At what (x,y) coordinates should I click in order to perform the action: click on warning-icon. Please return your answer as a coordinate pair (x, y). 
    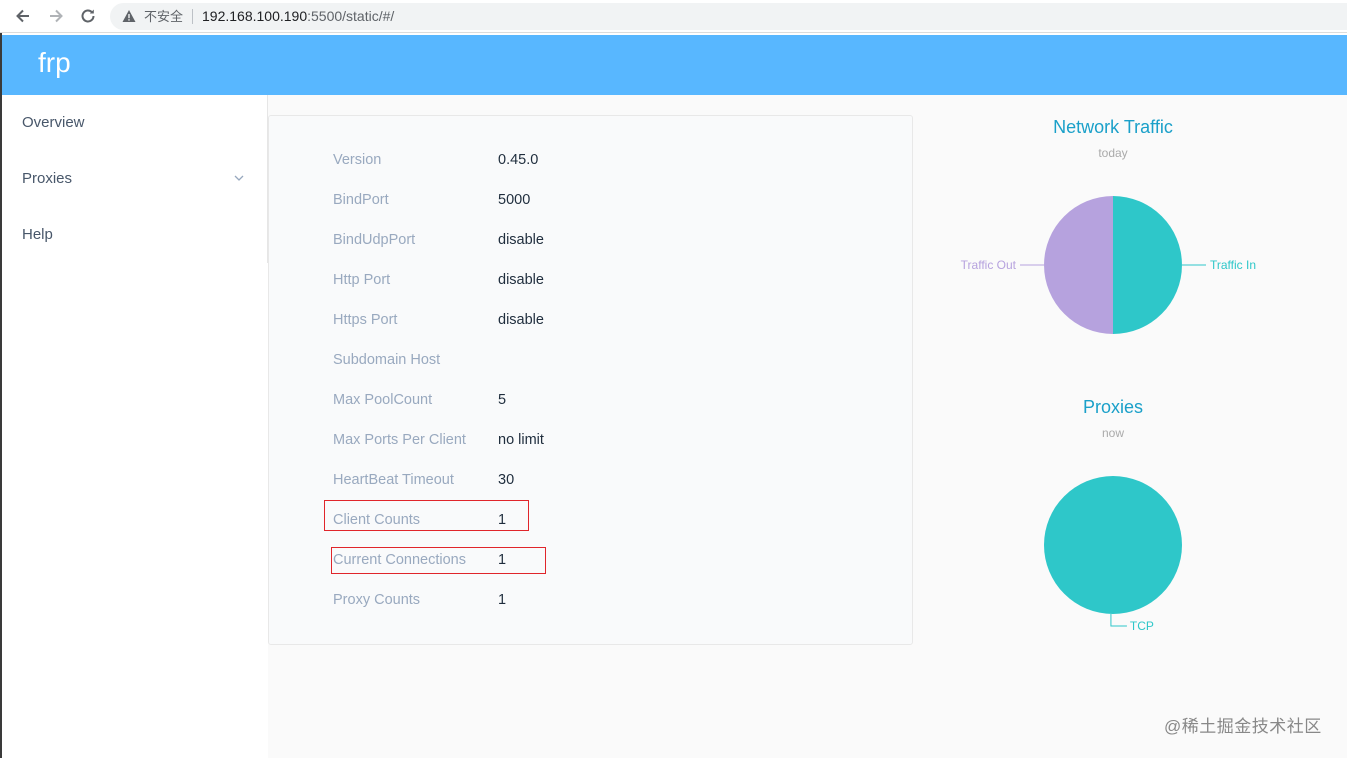
    Looking at the image, I should click on (129, 16).